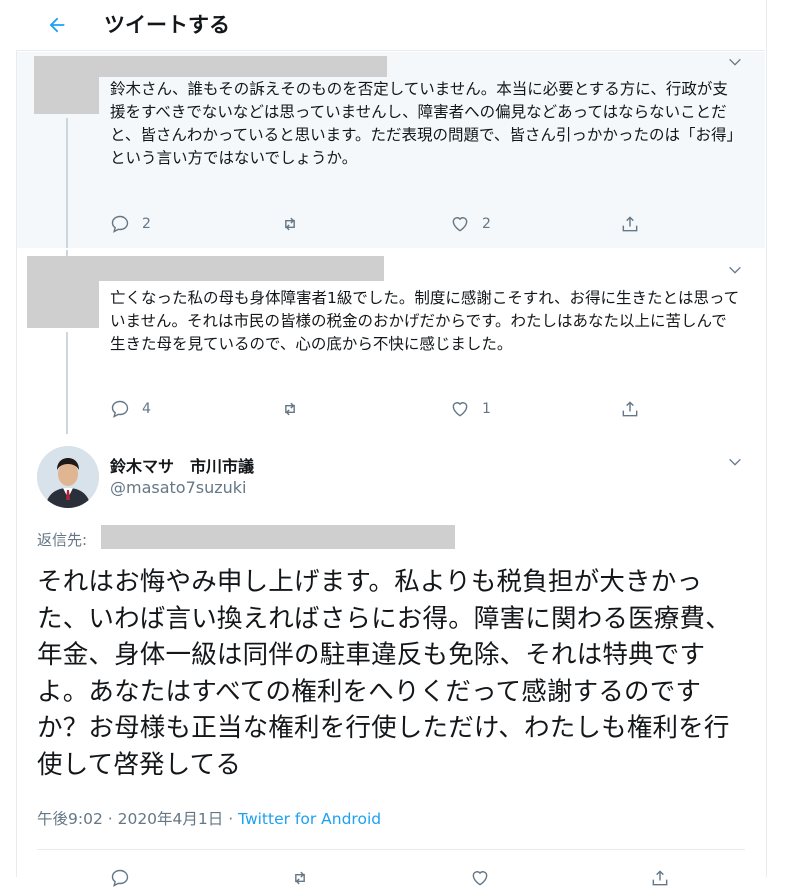  What do you see at coordinates (486, 224) in the screenshot?
I see `like-count: 2` at bounding box center [486, 224].